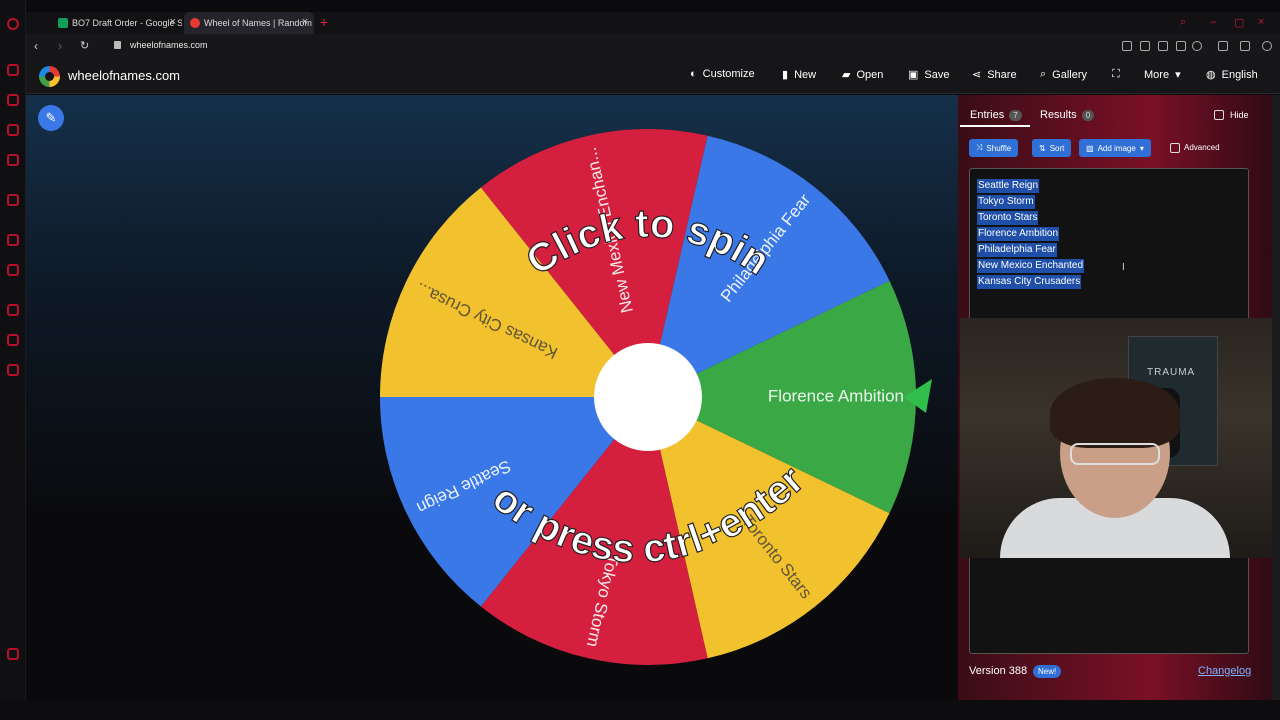 The height and width of the screenshot is (720, 1280). Describe the element at coordinates (1202, 147) in the screenshot. I see `advanced-label: Advanced` at that location.